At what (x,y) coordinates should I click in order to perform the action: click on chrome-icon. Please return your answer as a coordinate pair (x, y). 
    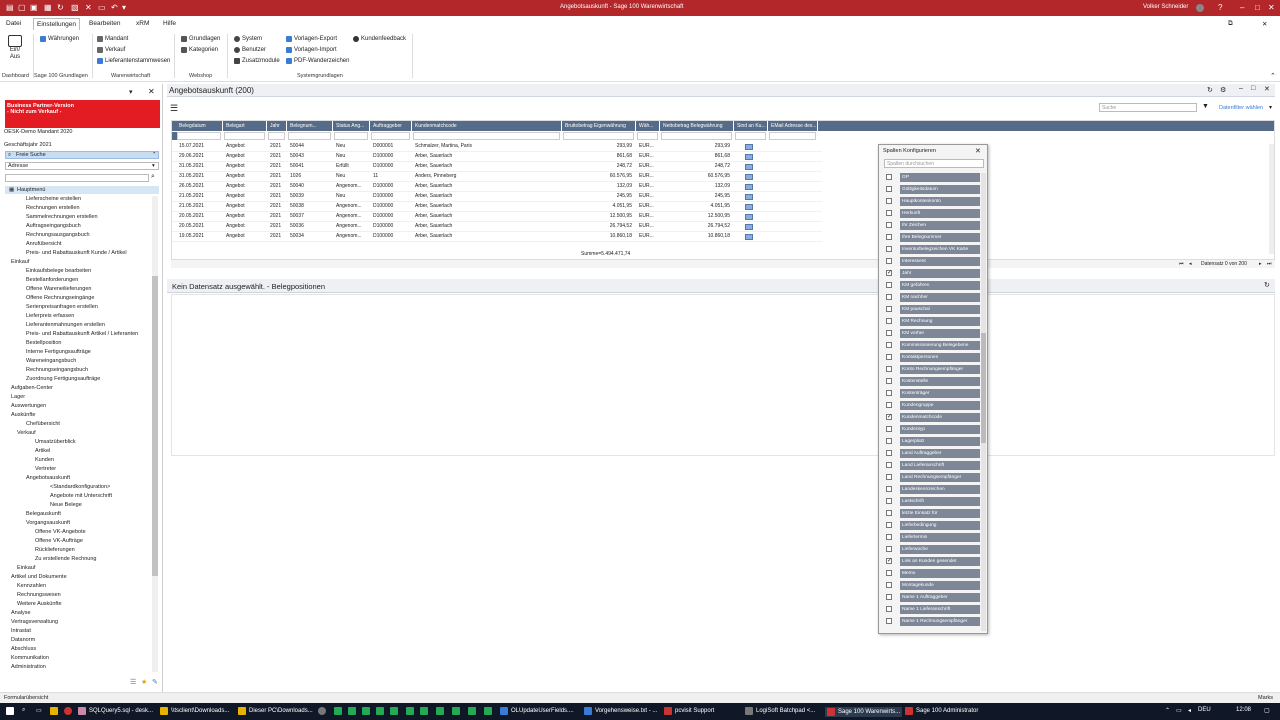
    Looking at the image, I should click on (68, 711).